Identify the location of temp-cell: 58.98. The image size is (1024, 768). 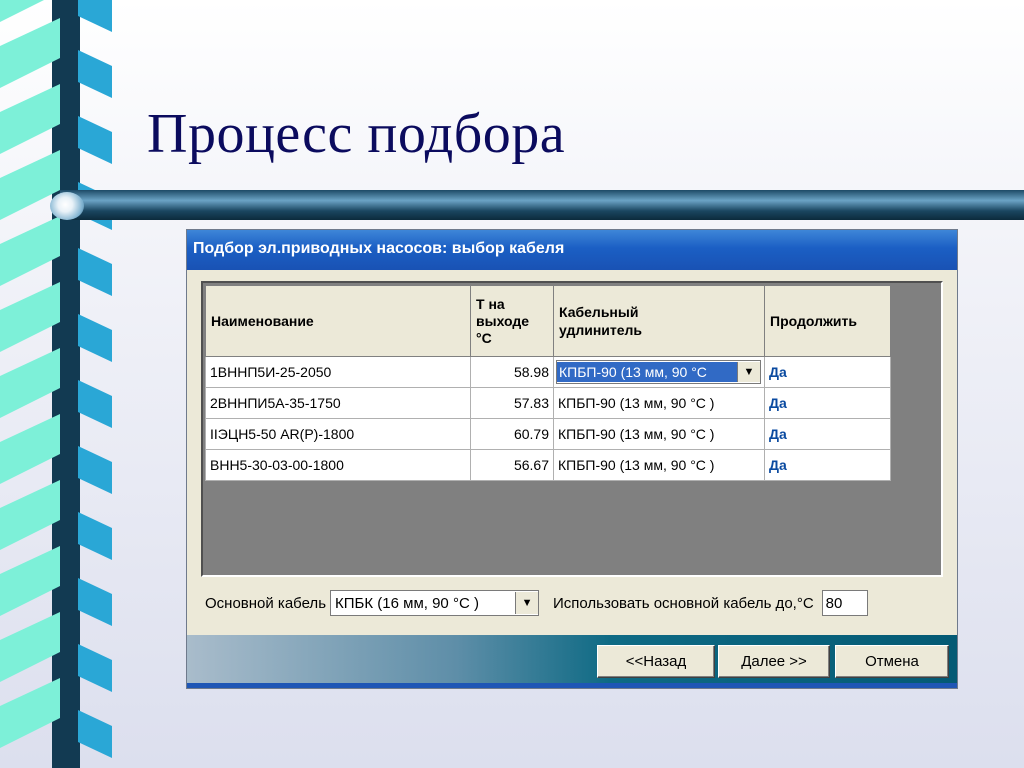
(512, 372).